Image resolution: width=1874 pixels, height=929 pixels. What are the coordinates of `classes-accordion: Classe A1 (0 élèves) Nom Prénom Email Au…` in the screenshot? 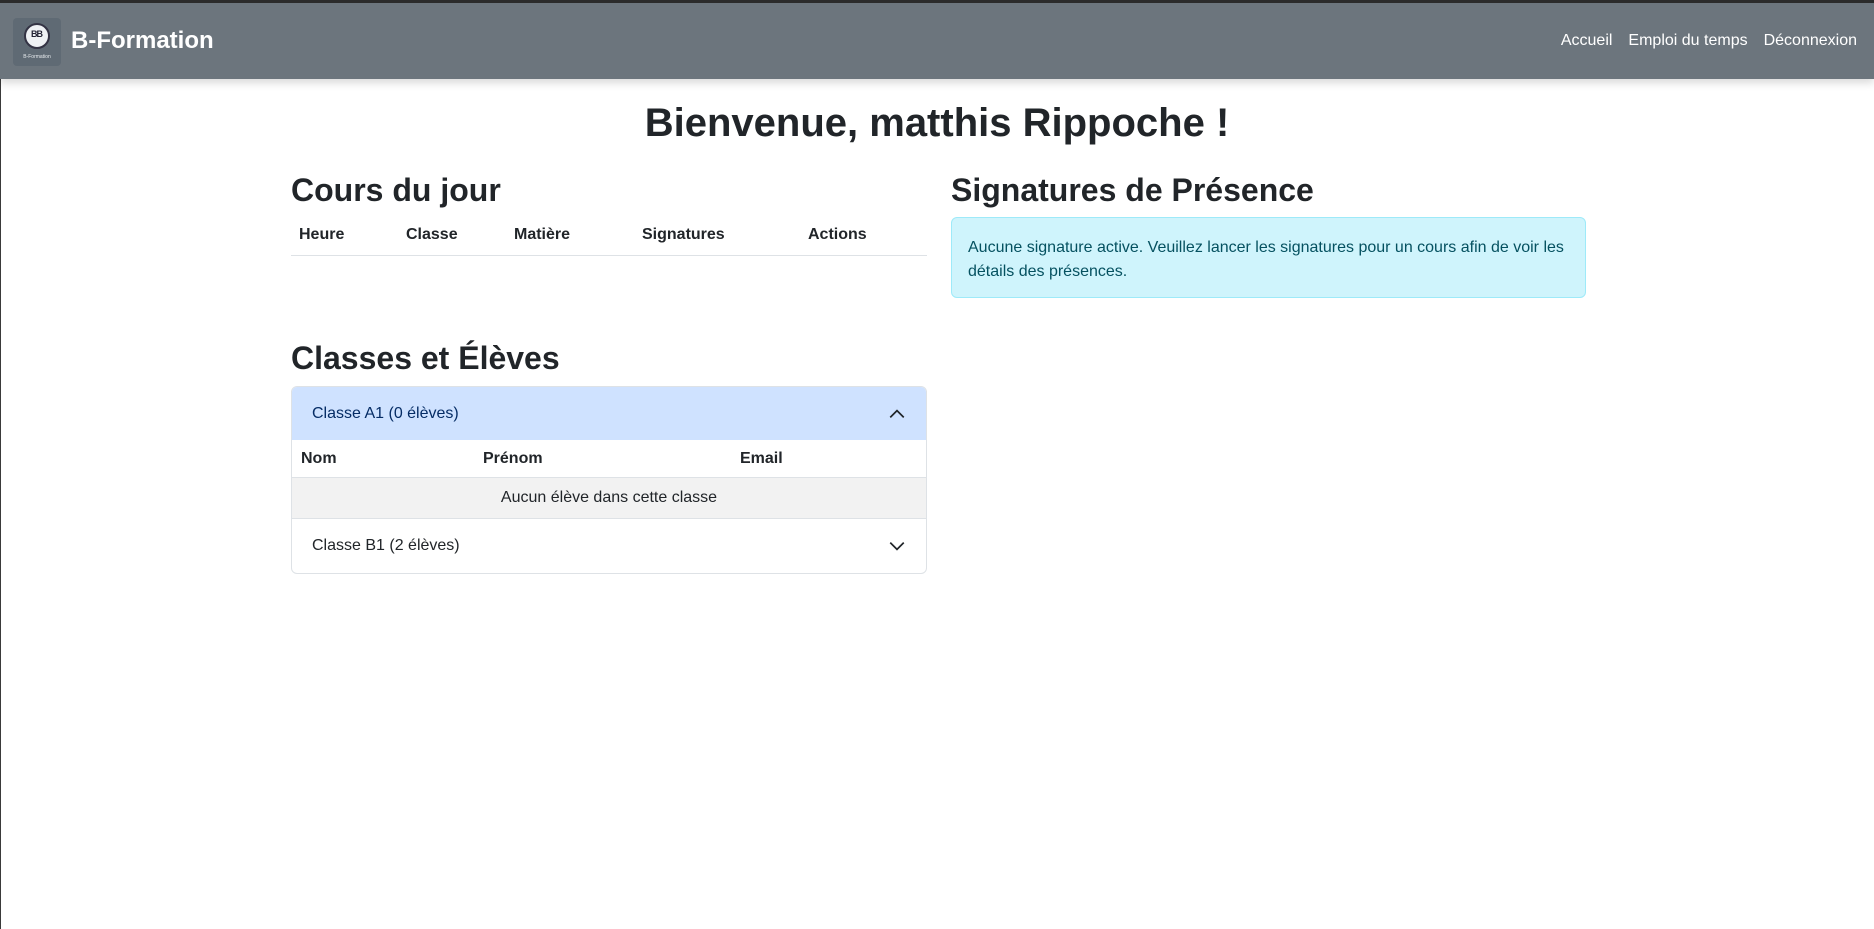 It's located at (609, 480).